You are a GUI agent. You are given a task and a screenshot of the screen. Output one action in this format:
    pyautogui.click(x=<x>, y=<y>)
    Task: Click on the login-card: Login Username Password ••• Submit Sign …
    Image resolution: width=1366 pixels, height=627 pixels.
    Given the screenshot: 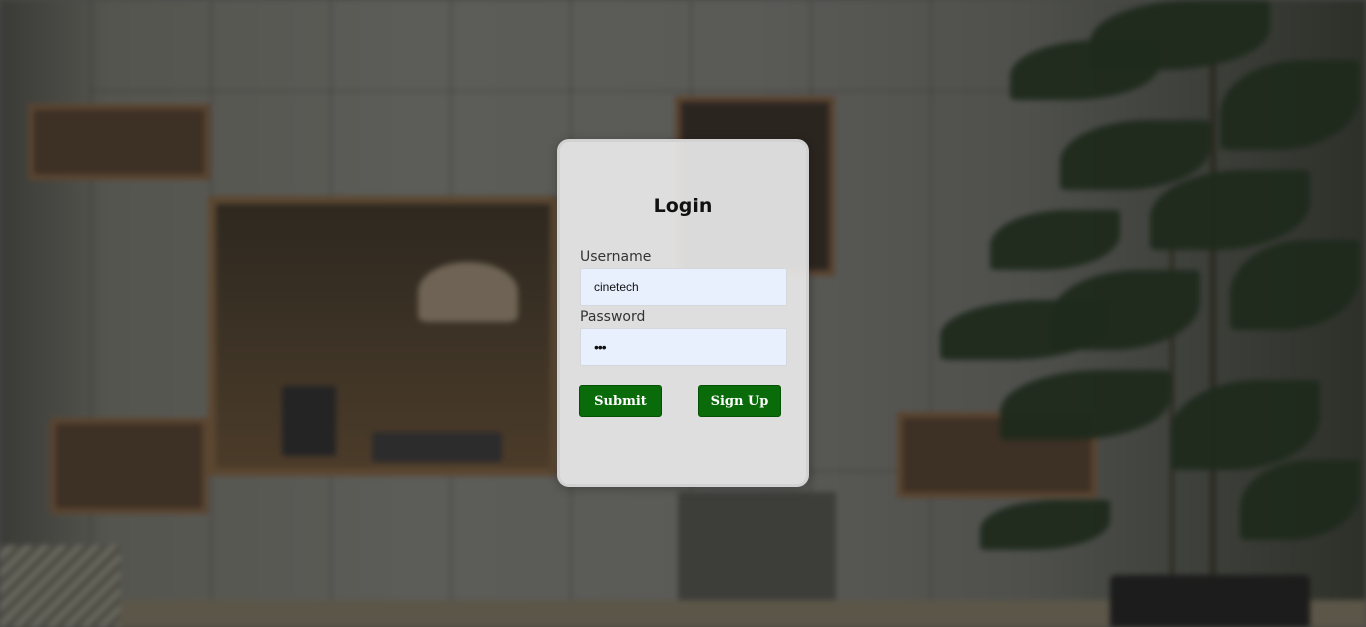 What is the action you would take?
    pyautogui.click(x=683, y=313)
    